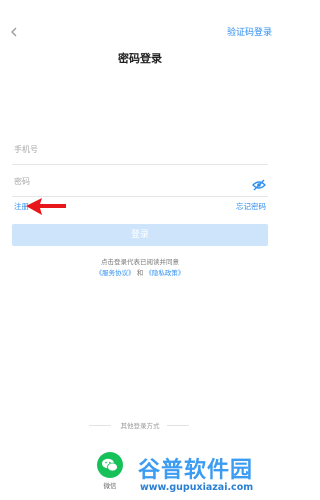 The height and width of the screenshot is (500, 320). What do you see at coordinates (26, 149) in the screenshot?
I see `phone-placeholder: 手机号` at bounding box center [26, 149].